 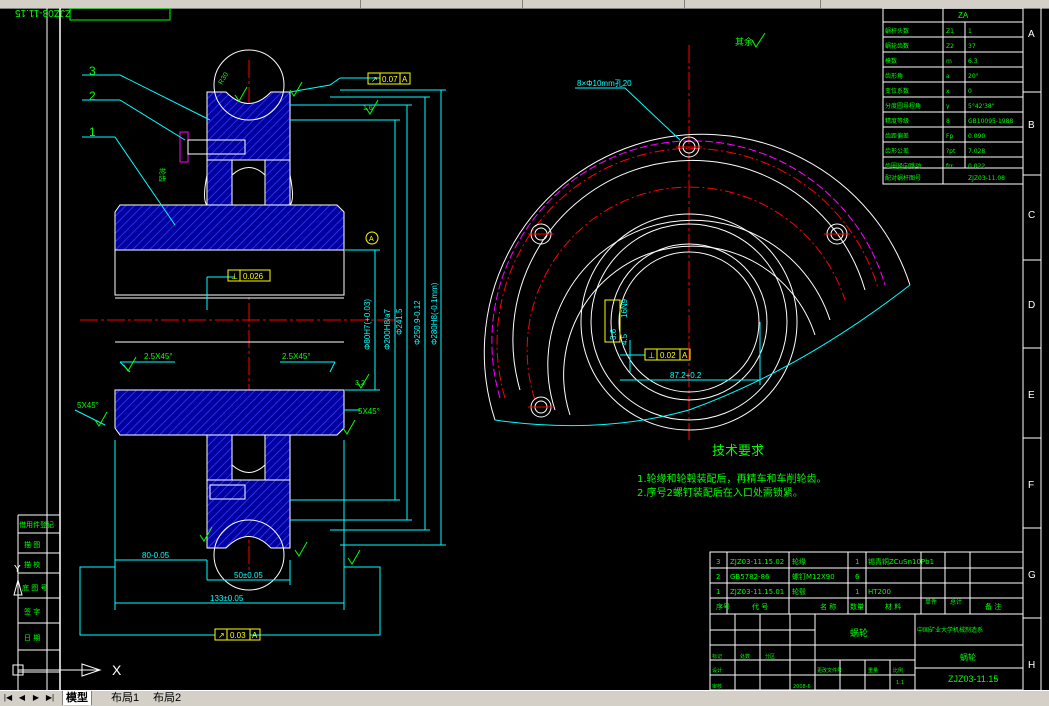 What do you see at coordinates (879, 592) in the screenshot?
I see `part-material: HT200` at bounding box center [879, 592].